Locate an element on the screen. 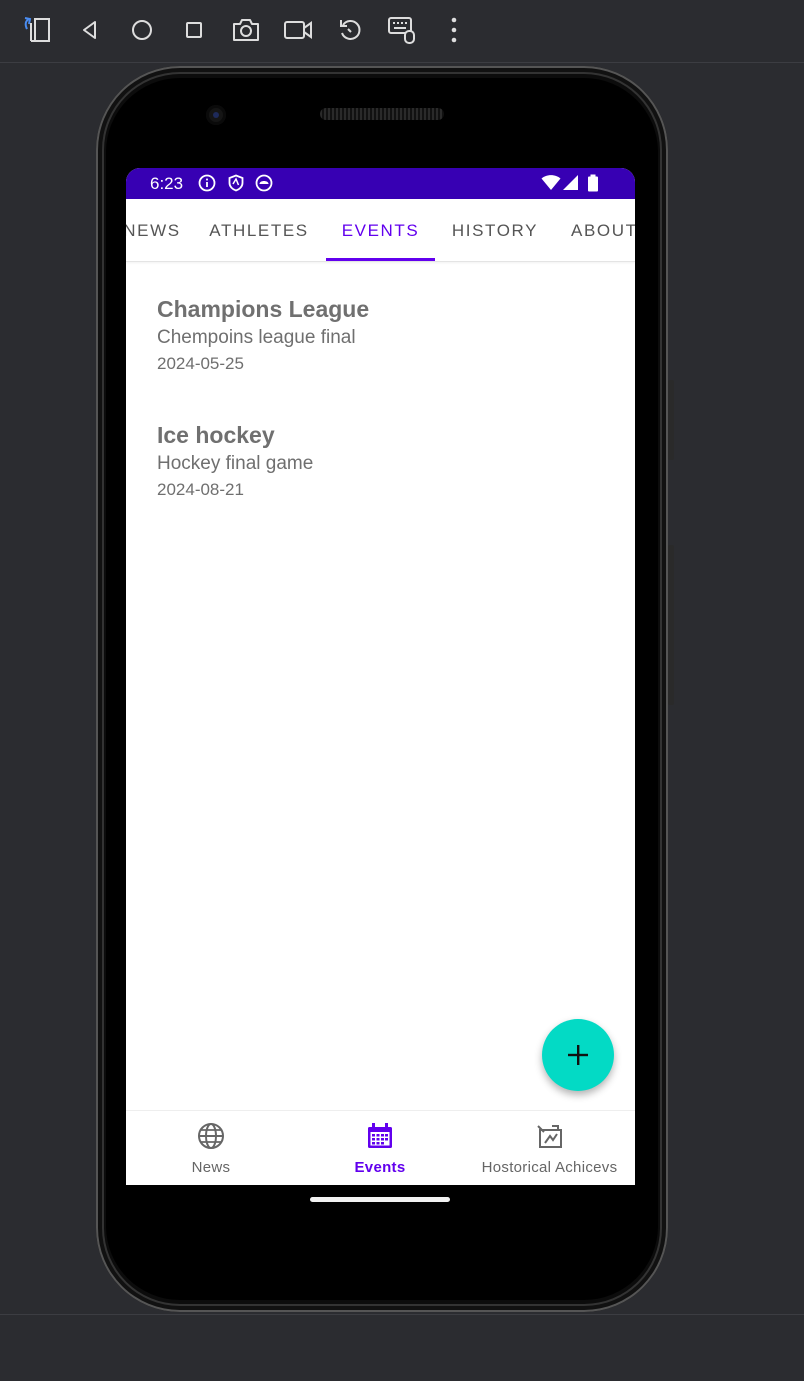  event-title: Ice hockey is located at coordinates (216, 435).